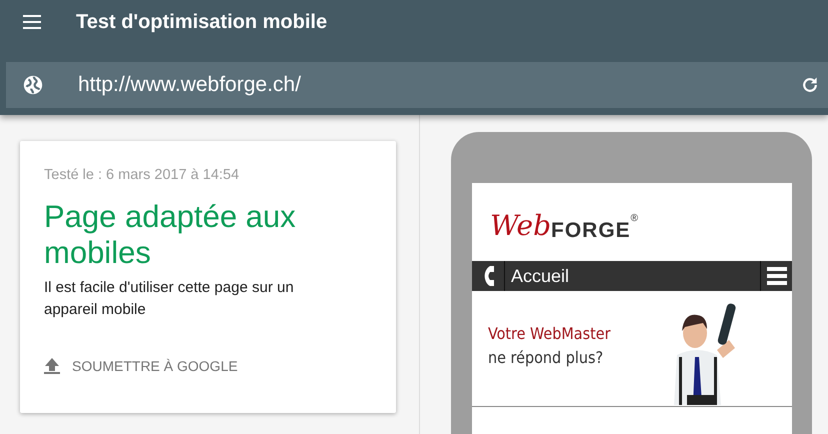 The width and height of the screenshot is (828, 434). What do you see at coordinates (170, 235) in the screenshot?
I see `verdict-heading: Page adaptée aux mobiles` at bounding box center [170, 235].